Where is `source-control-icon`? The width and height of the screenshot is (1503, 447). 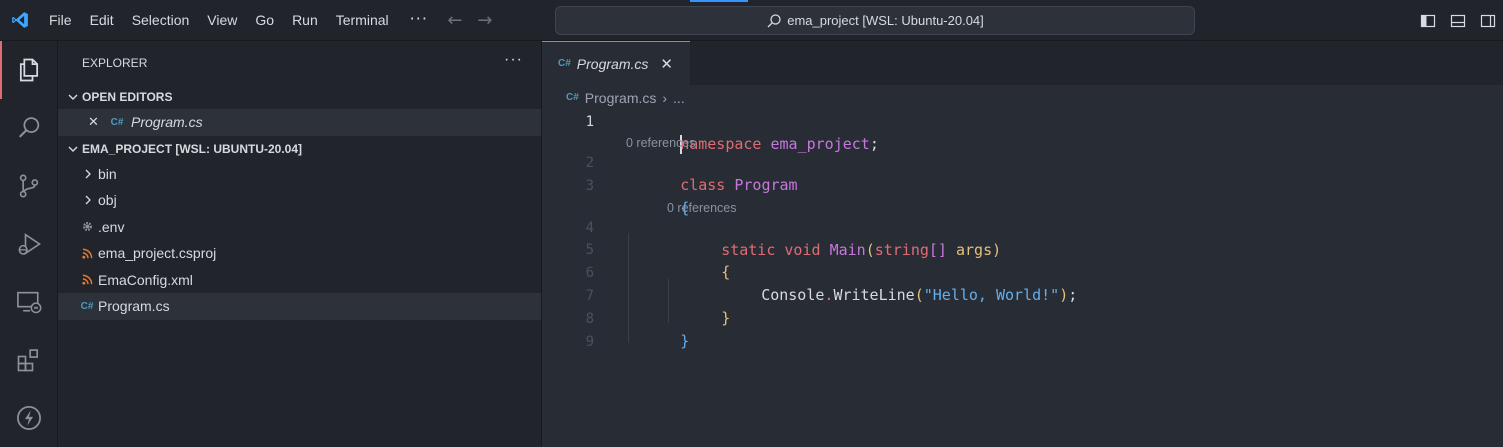 source-control-icon is located at coordinates (28, 186).